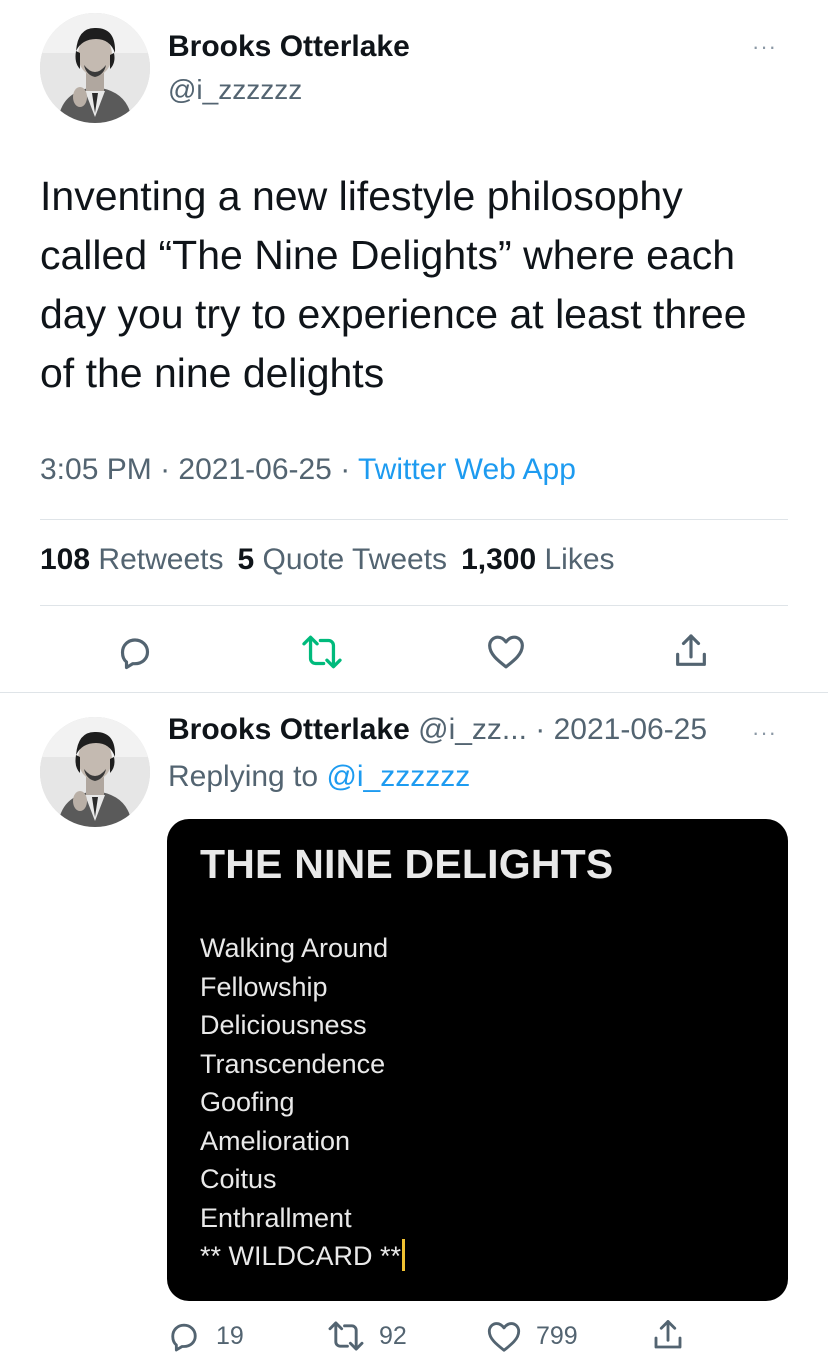 This screenshot has width=828, height=1371. Describe the element at coordinates (398, 776) in the screenshot. I see `replying-handle: @i_zzzzzz` at that location.